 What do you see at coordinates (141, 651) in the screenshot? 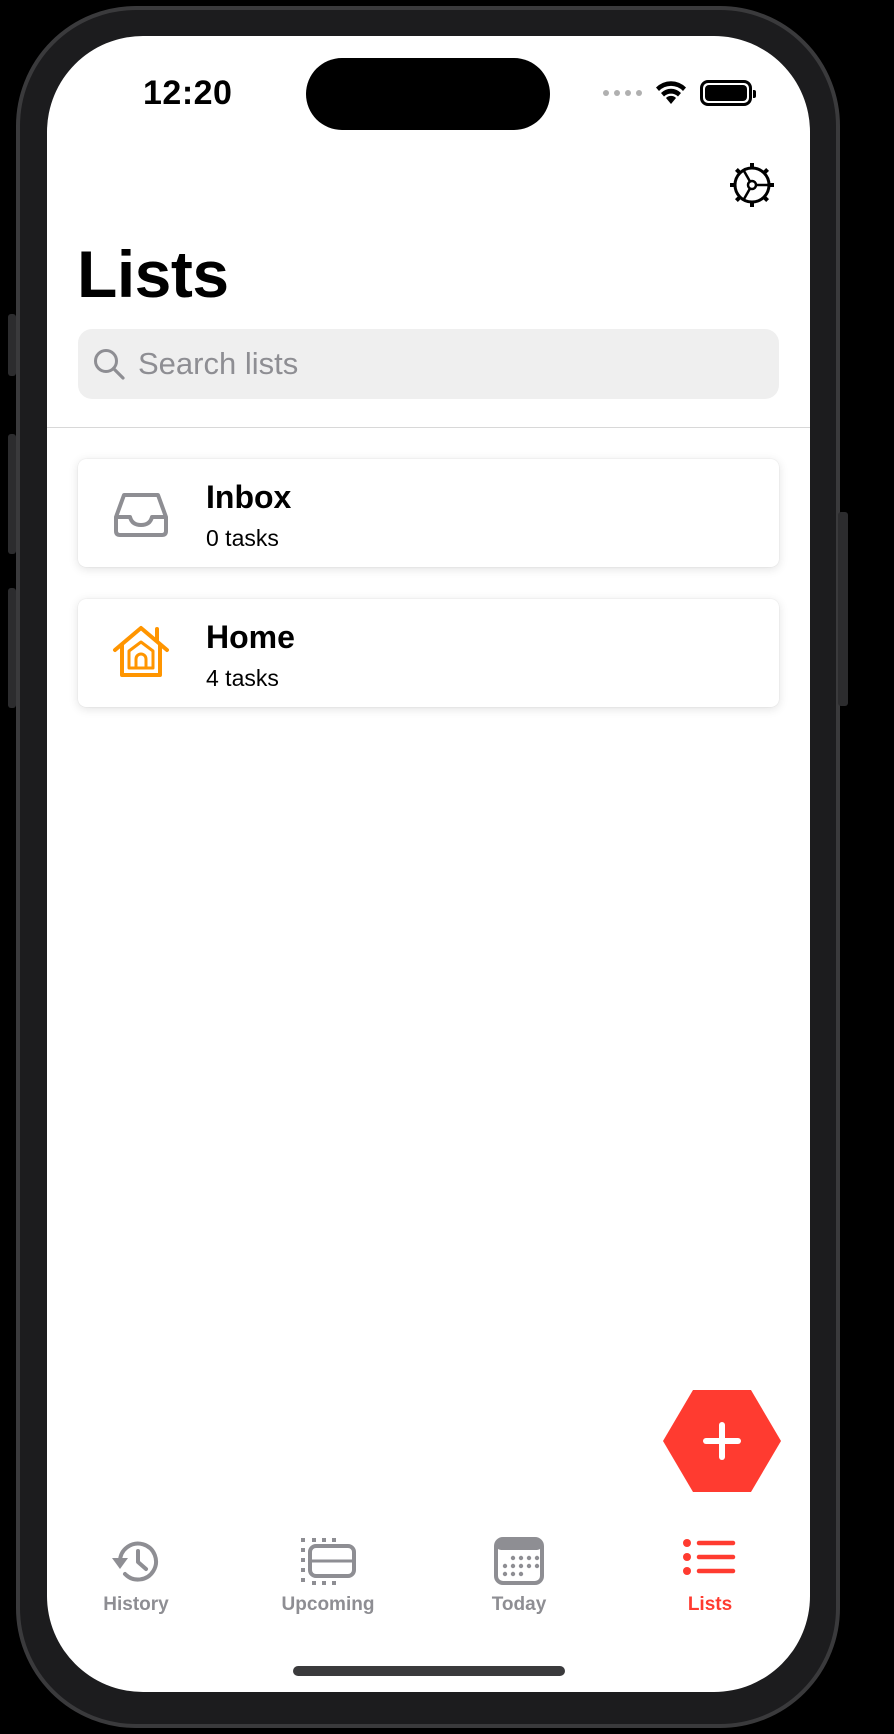
I see `house-icon` at bounding box center [141, 651].